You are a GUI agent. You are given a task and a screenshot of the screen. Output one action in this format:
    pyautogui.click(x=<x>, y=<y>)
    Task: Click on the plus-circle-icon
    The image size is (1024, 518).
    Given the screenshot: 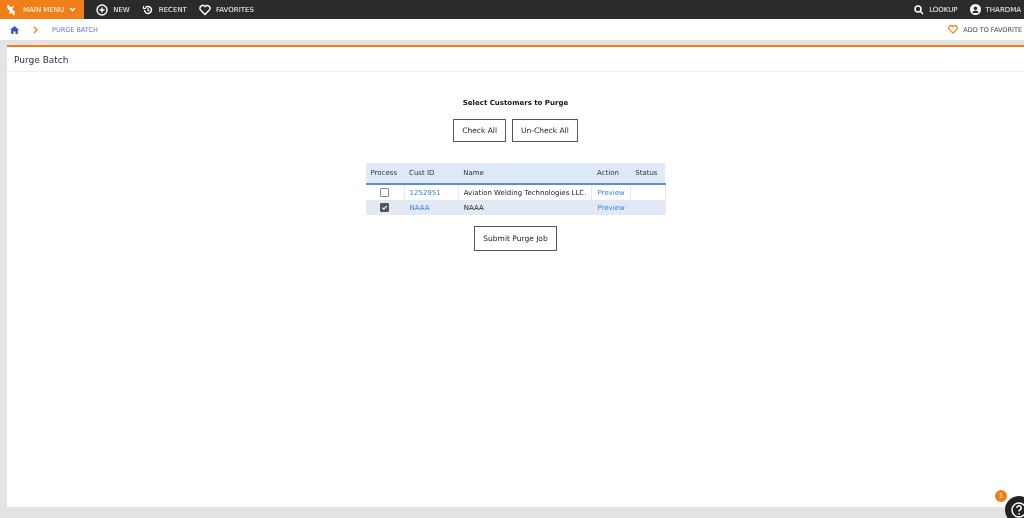 What is the action you would take?
    pyautogui.click(x=102, y=9)
    